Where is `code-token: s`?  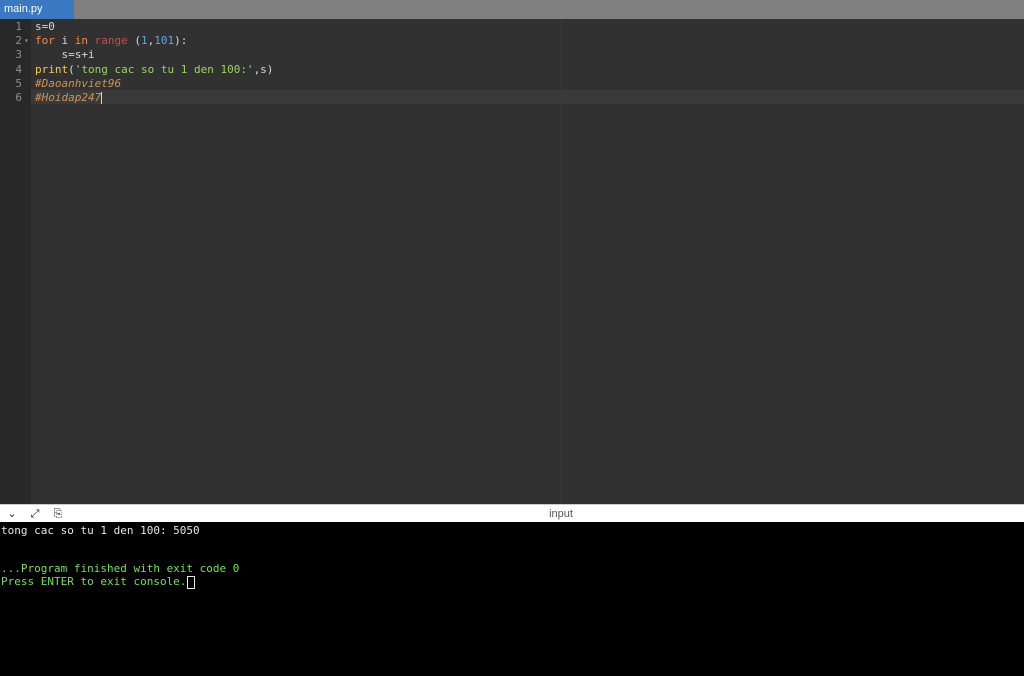
code-token: s is located at coordinates (38, 26).